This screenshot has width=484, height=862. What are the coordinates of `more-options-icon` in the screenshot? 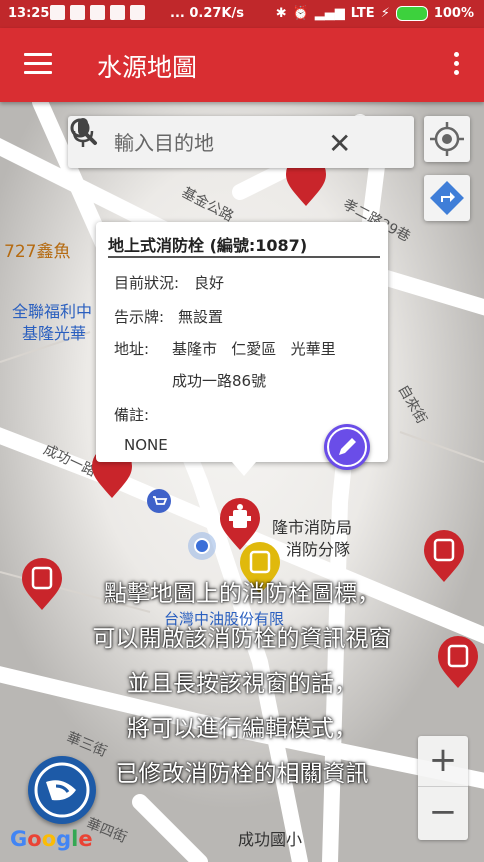 It's located at (456, 66).